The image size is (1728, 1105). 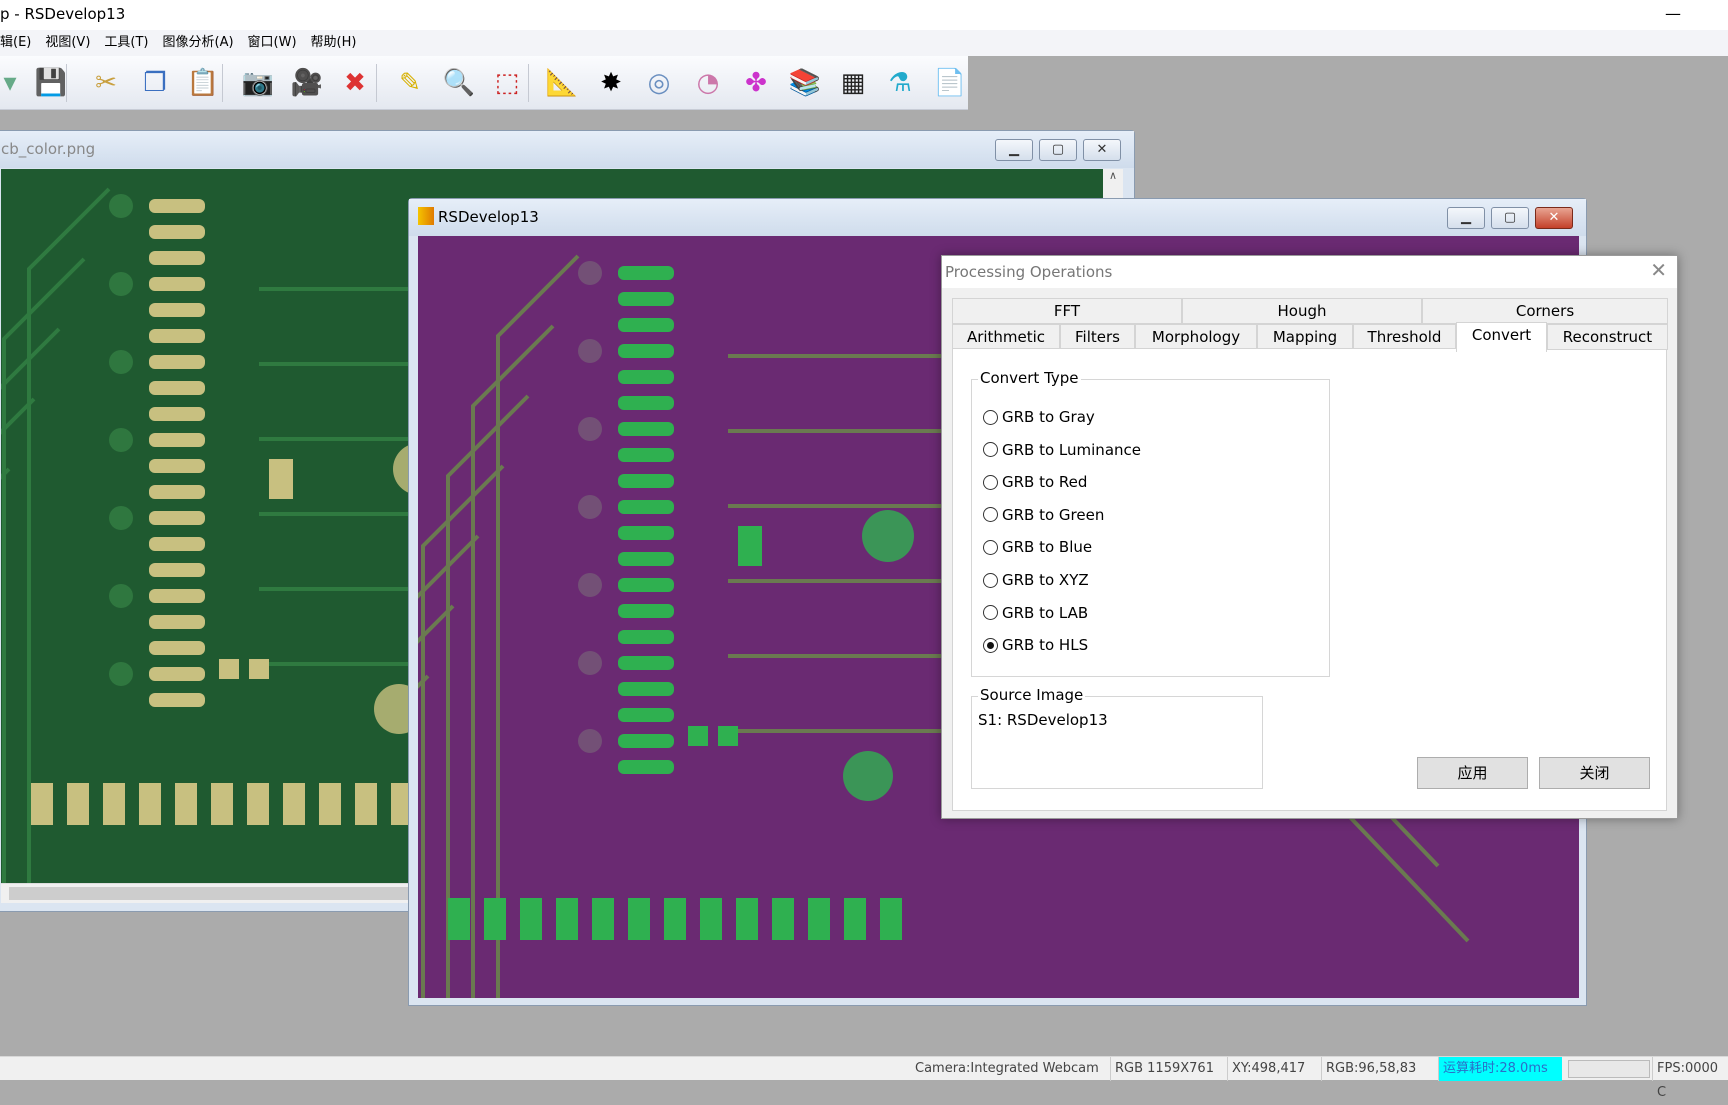 I want to click on pig-icon: ◔, so click(x=708, y=83).